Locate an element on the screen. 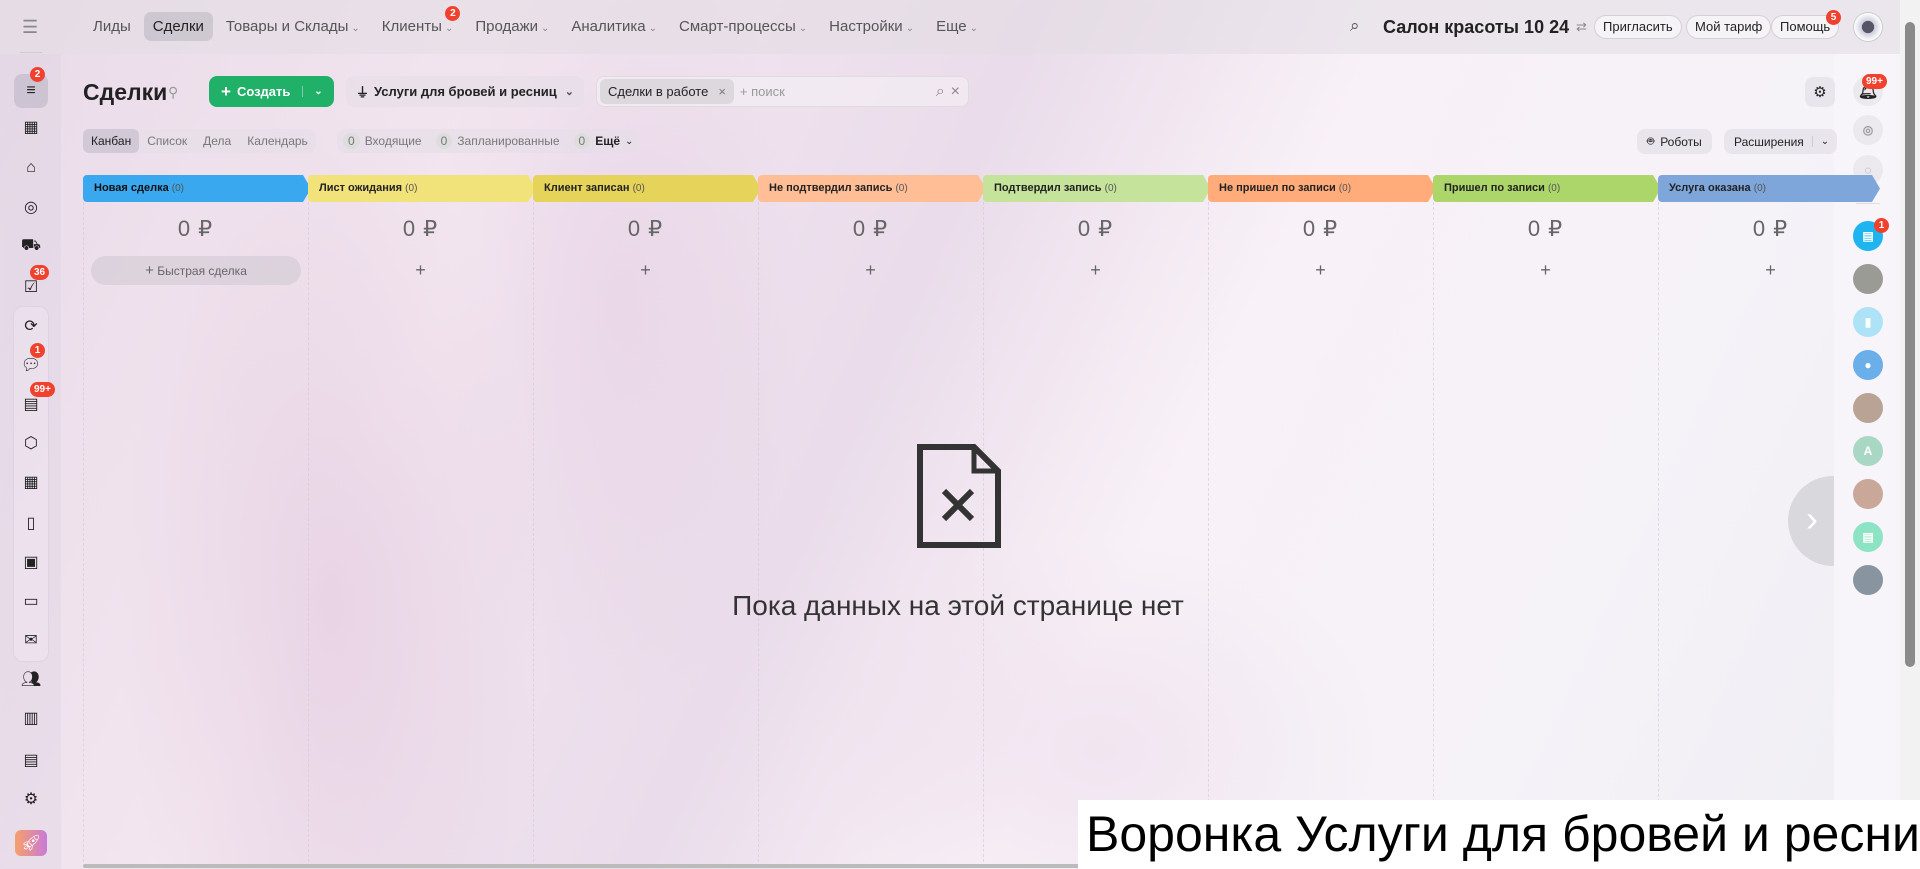  target-icon: ◎ is located at coordinates (31, 207).